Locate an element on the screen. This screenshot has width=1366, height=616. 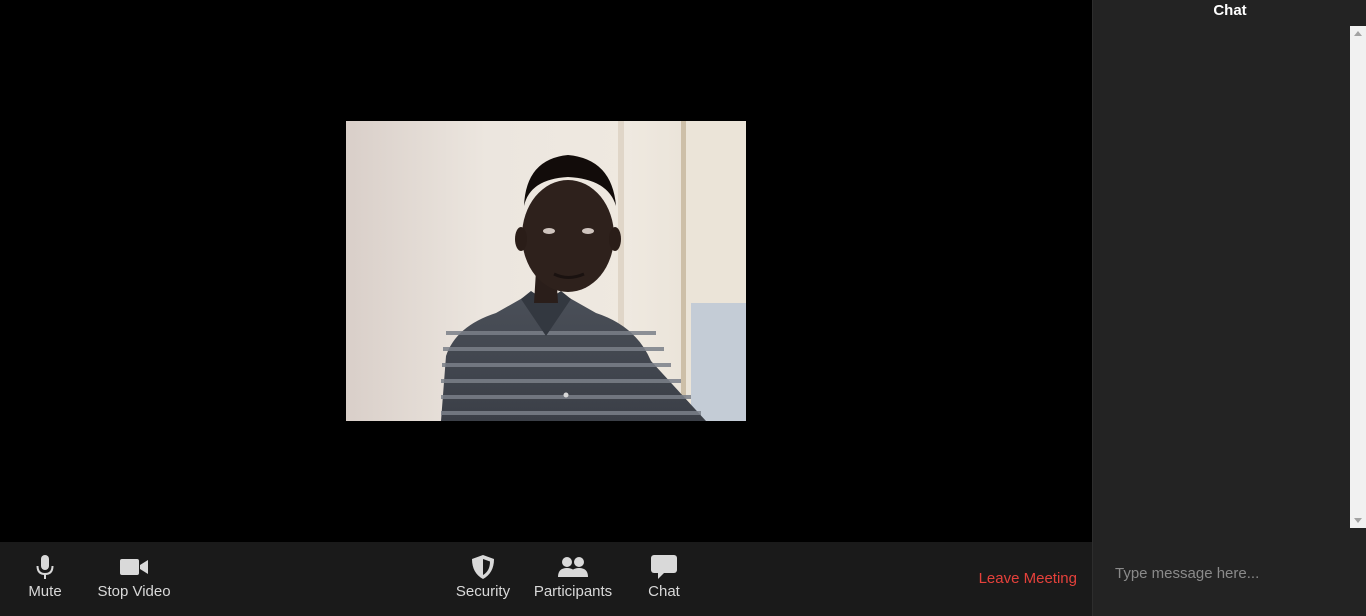
chat-button: Chat is located at coordinates (664, 579).